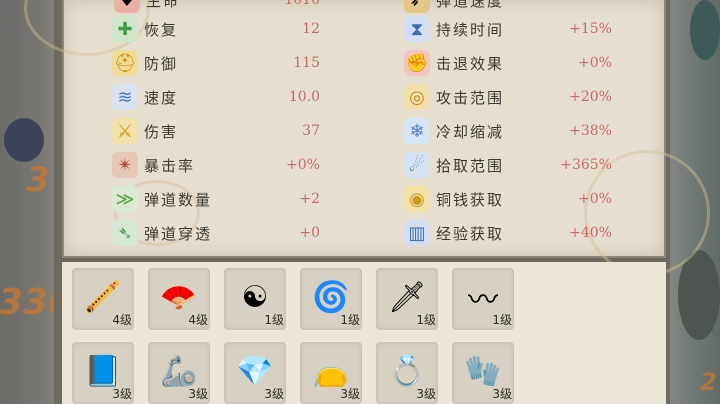 This screenshot has height=404, width=720. Describe the element at coordinates (417, 63) in the screenshot. I see `knockback-fist-icon: ✊` at that location.